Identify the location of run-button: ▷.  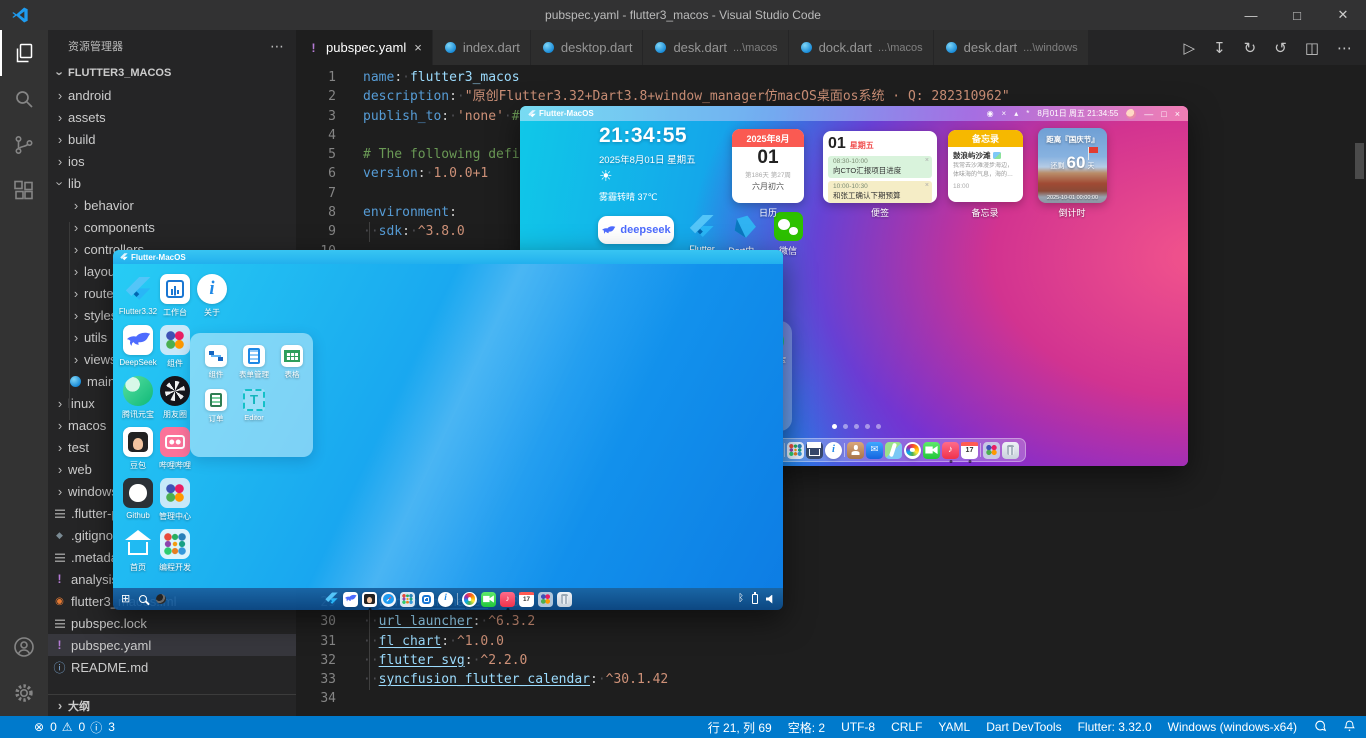
(1190, 48).